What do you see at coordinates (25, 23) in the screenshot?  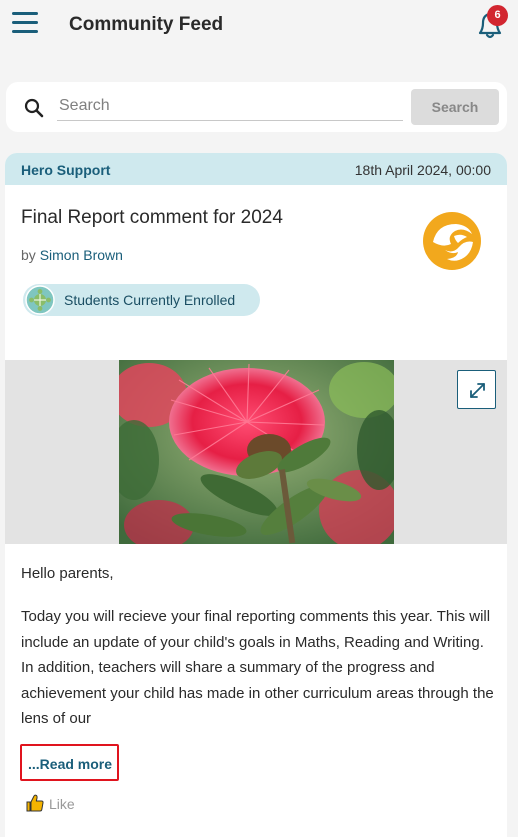 I see `hamburger-icon` at bounding box center [25, 23].